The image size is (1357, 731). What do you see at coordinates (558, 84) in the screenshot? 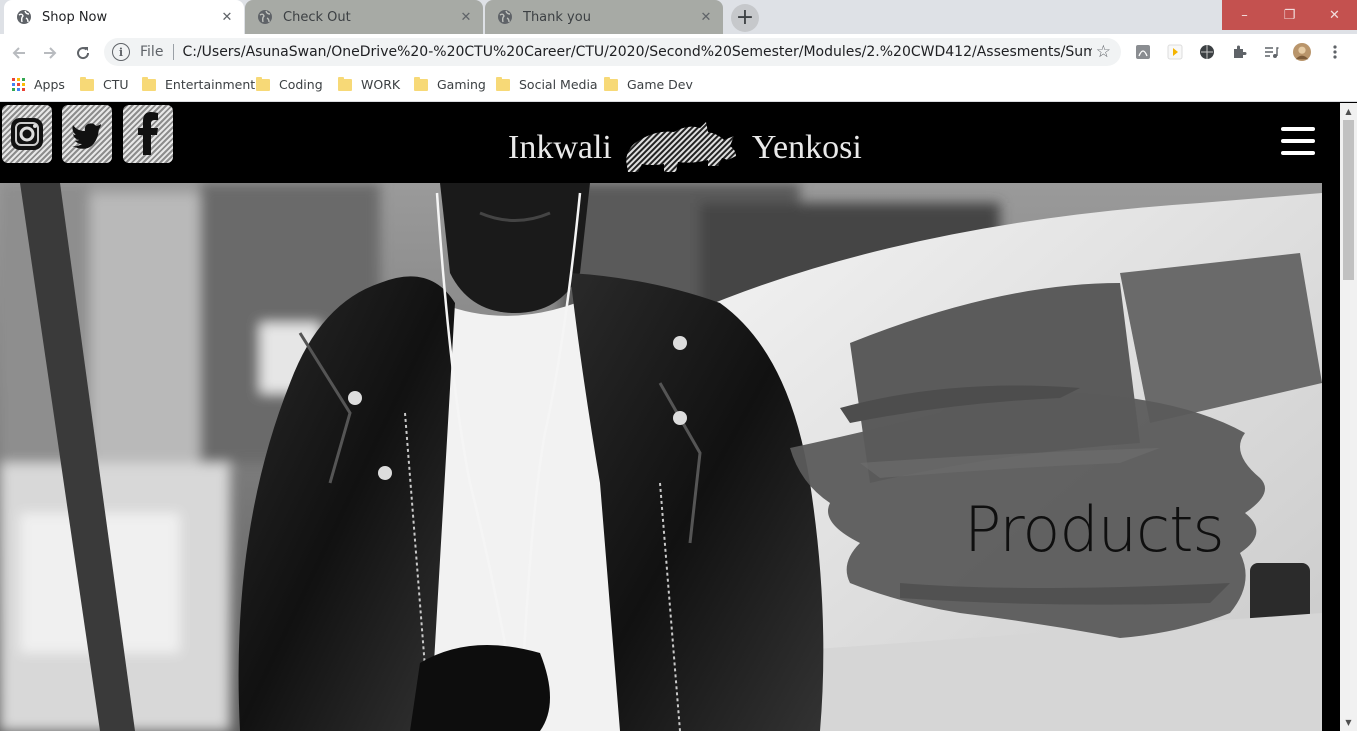
I see `bookmark-label: Social Media` at bounding box center [558, 84].